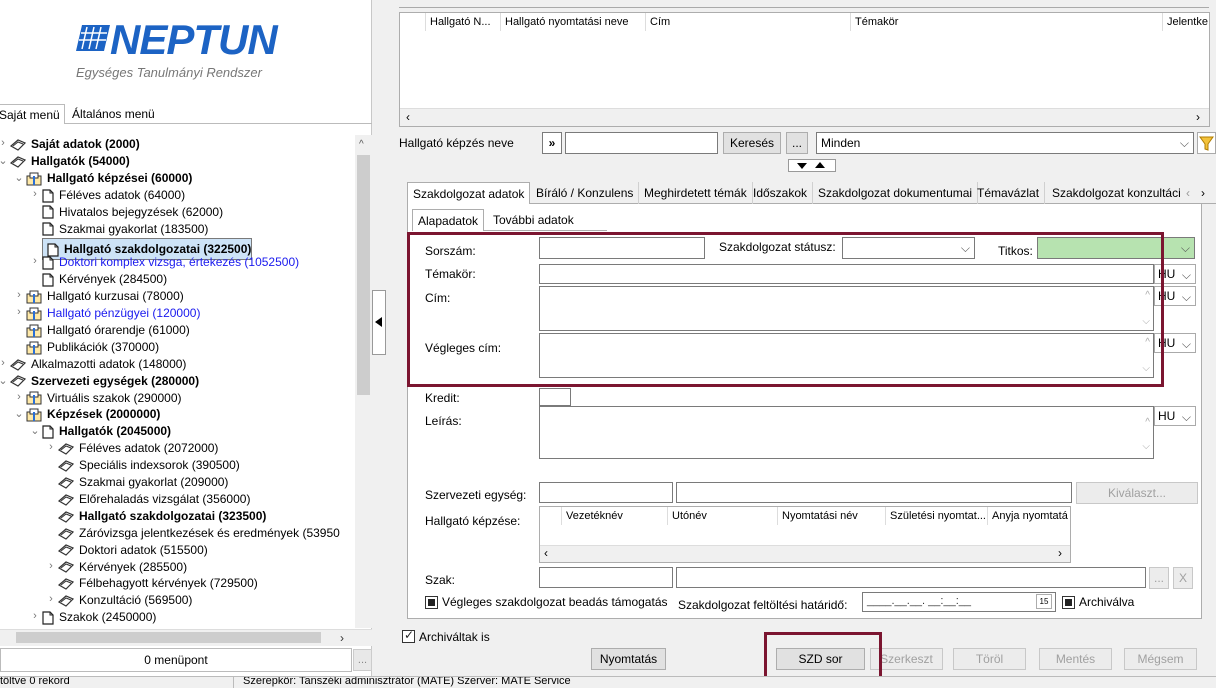 The height and width of the screenshot is (688, 1216). Describe the element at coordinates (105, 296) in the screenshot. I see `tree-item: Hallgató kurzusai (78000)` at that location.